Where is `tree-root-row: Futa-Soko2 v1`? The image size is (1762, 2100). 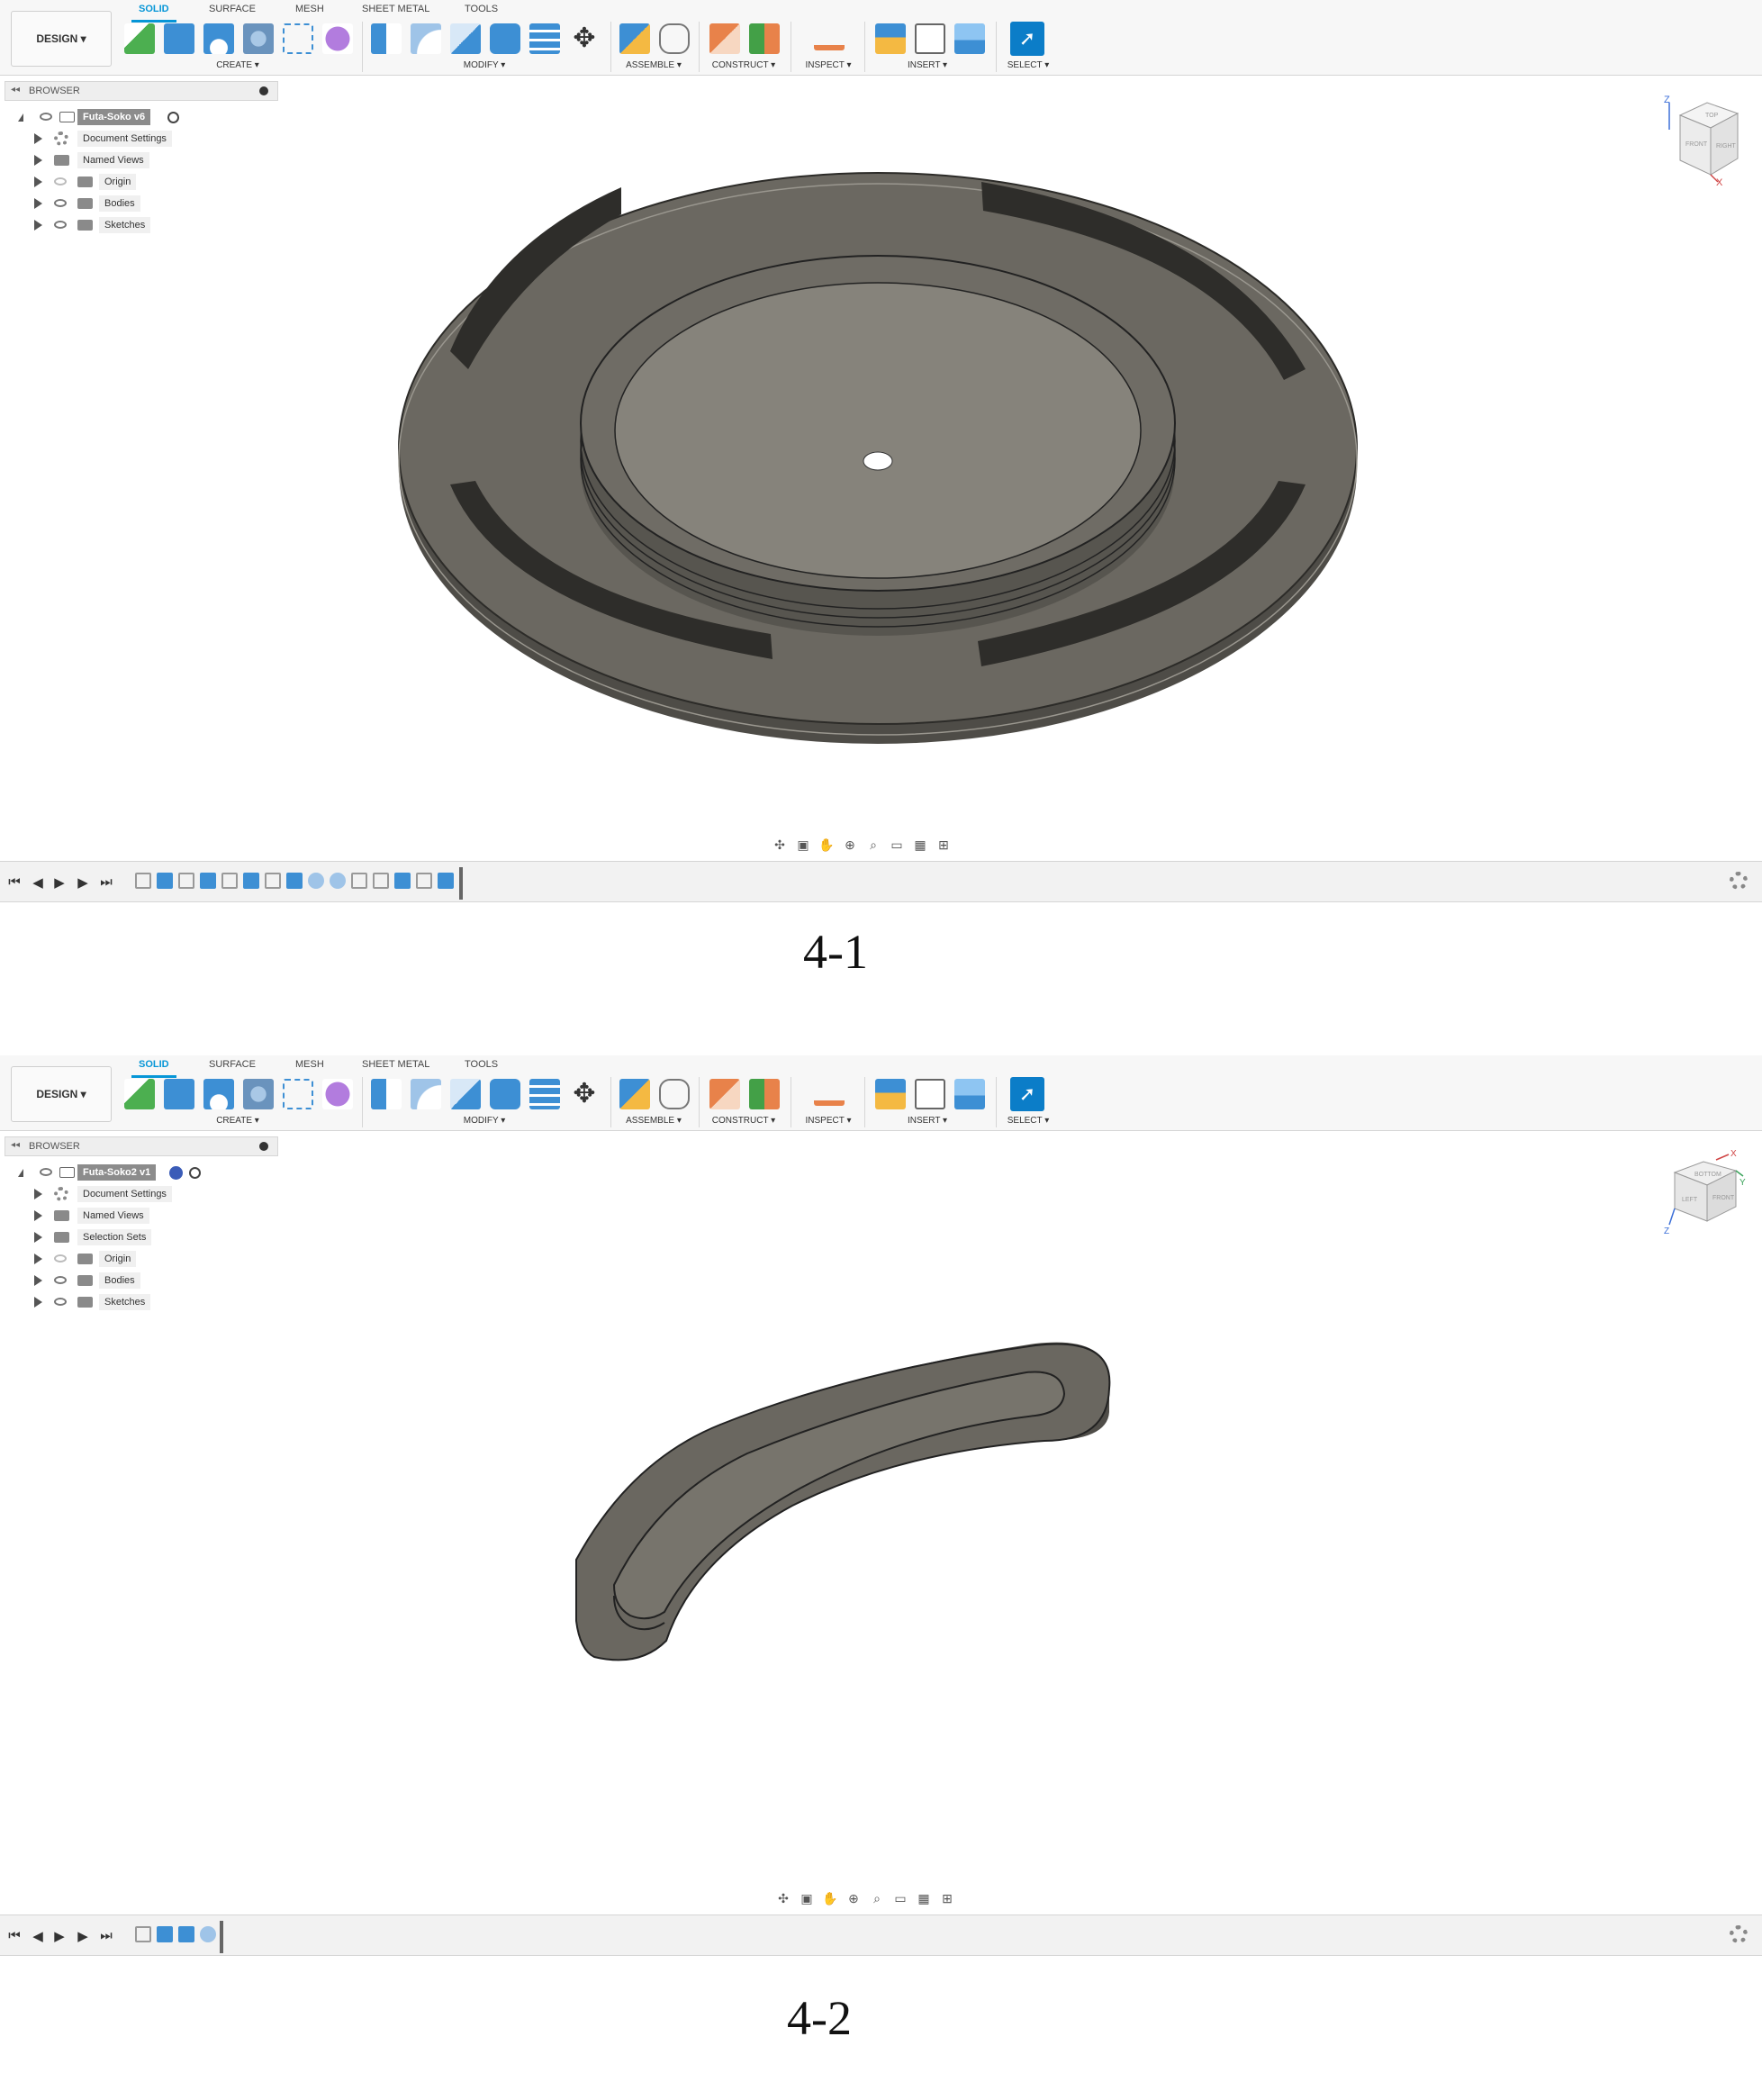
tree-root-row: Futa-Soko2 v1 is located at coordinates (153, 1172).